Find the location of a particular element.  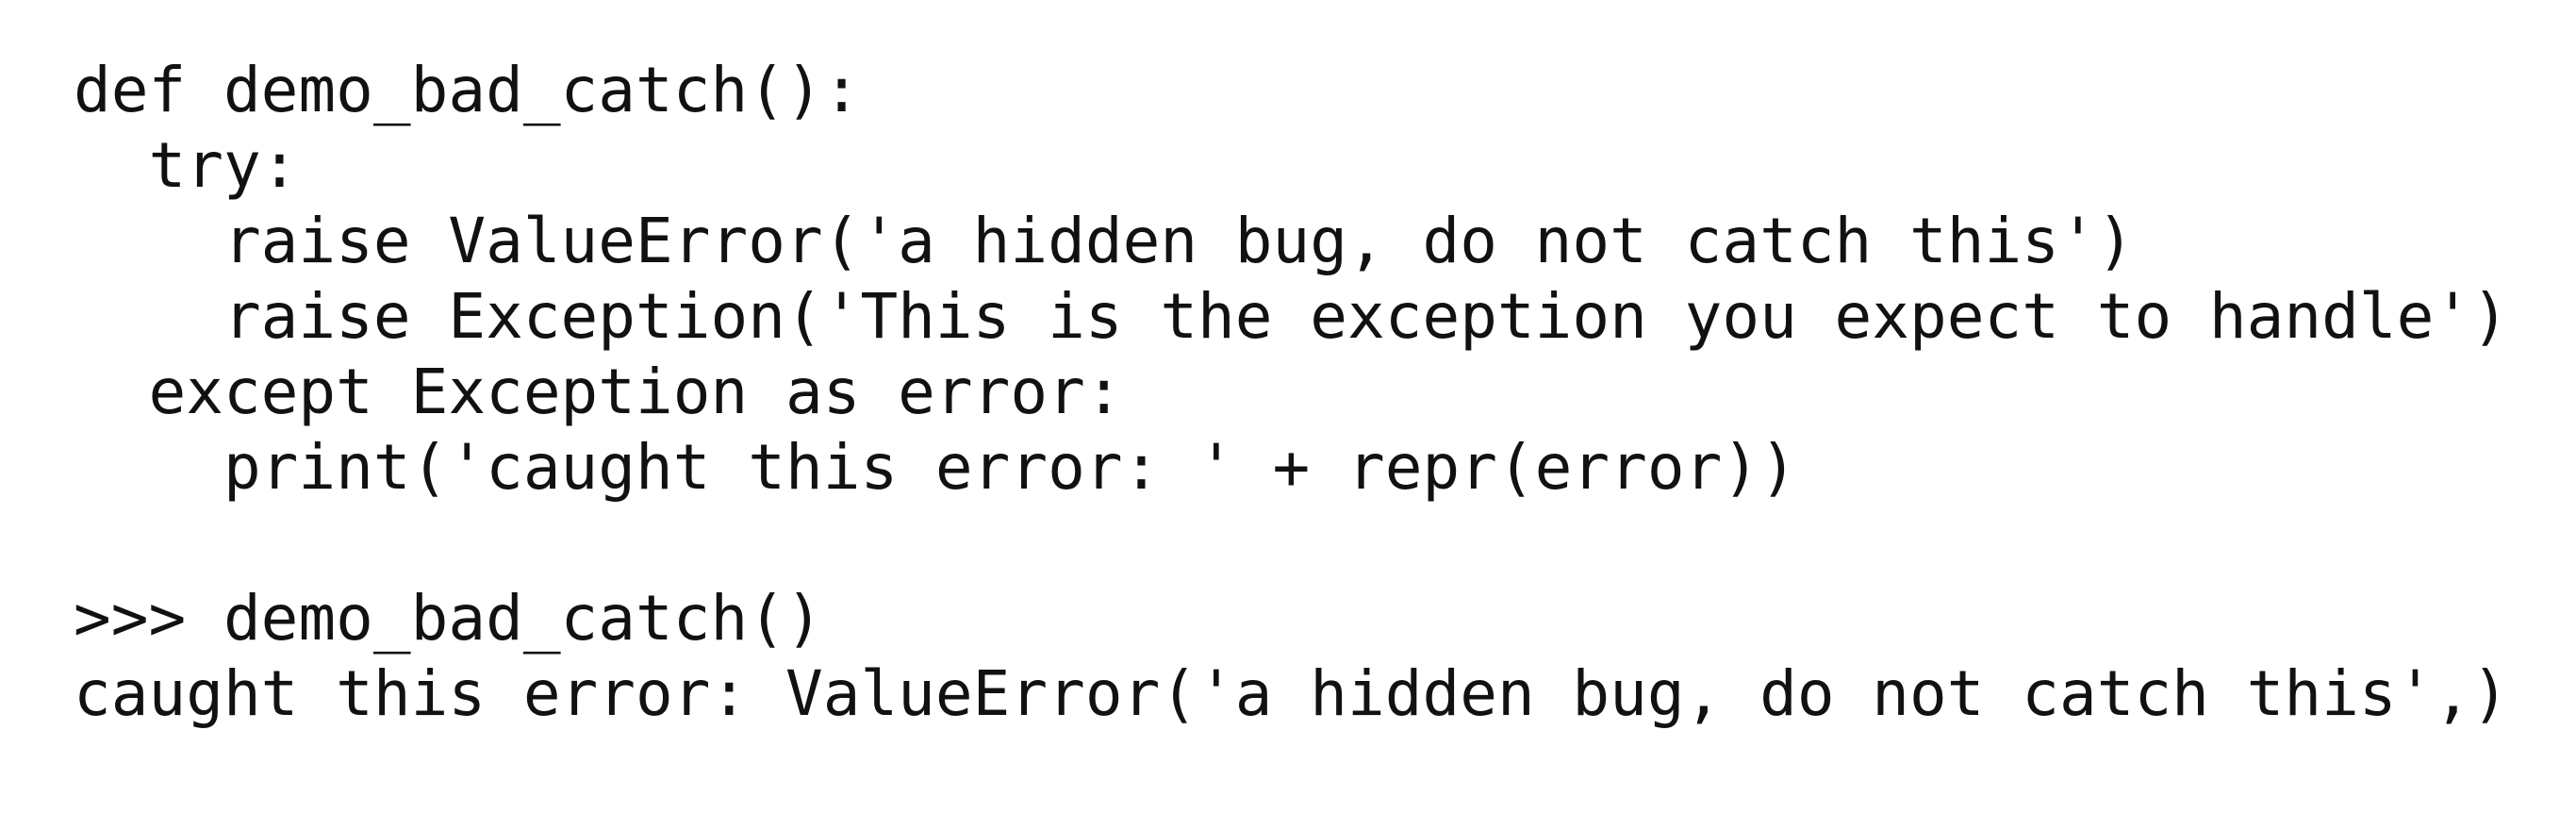

code-line-except: except Exception as error: is located at coordinates (598, 392).